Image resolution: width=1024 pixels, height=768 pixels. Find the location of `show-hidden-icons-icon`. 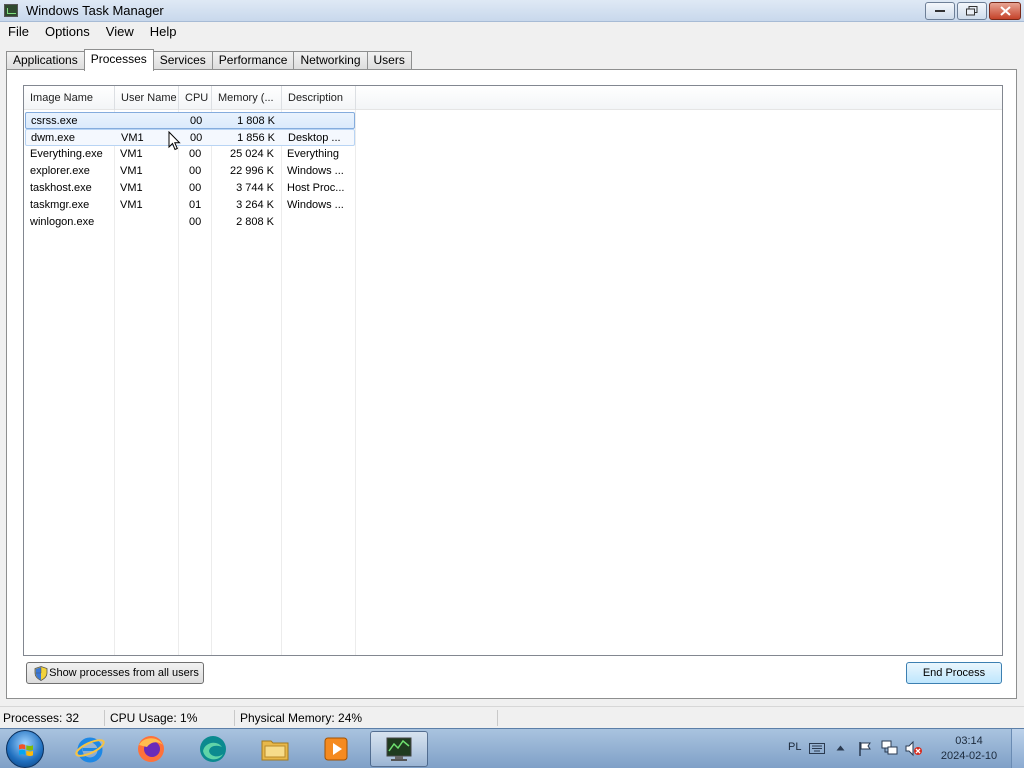

show-hidden-icons-icon is located at coordinates (840, 748).